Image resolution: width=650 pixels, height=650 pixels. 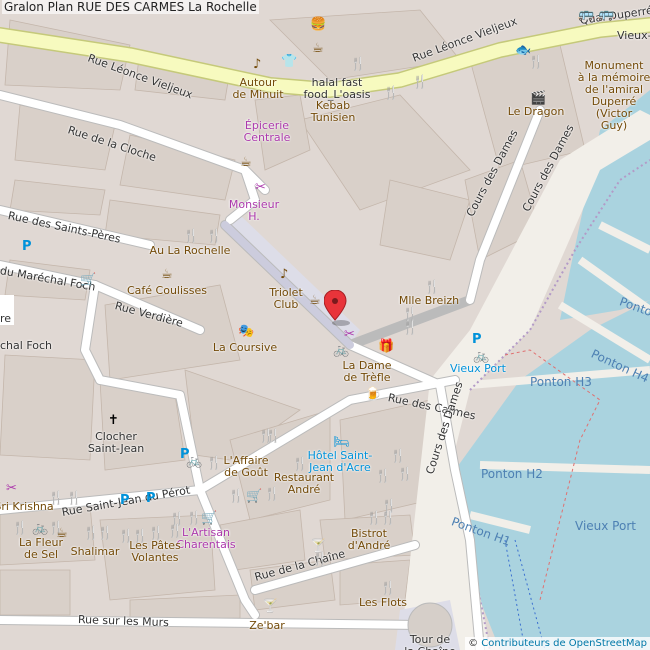 I want to click on osm-attribution-link: Contributeurs de OpenStreetMap, so click(x=564, y=643).